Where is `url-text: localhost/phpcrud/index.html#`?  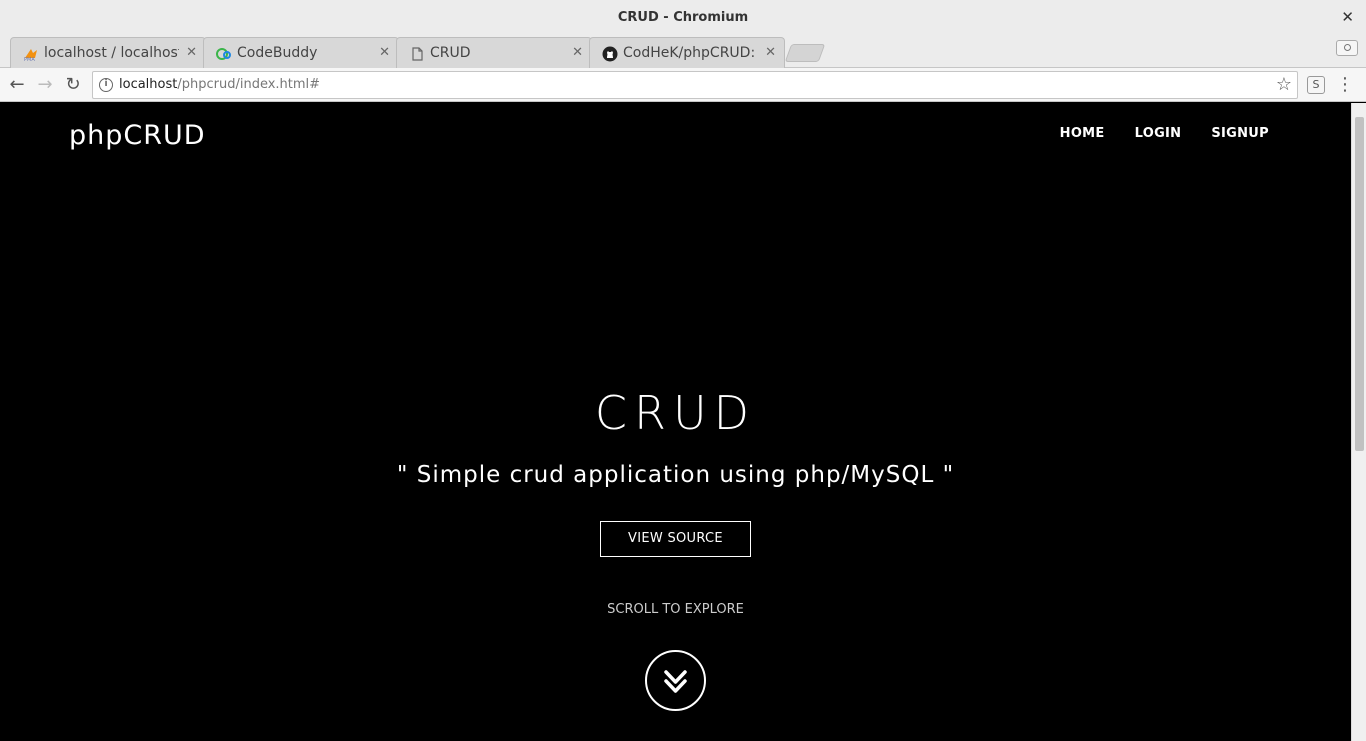 url-text: localhost/phpcrud/index.html# is located at coordinates (219, 84).